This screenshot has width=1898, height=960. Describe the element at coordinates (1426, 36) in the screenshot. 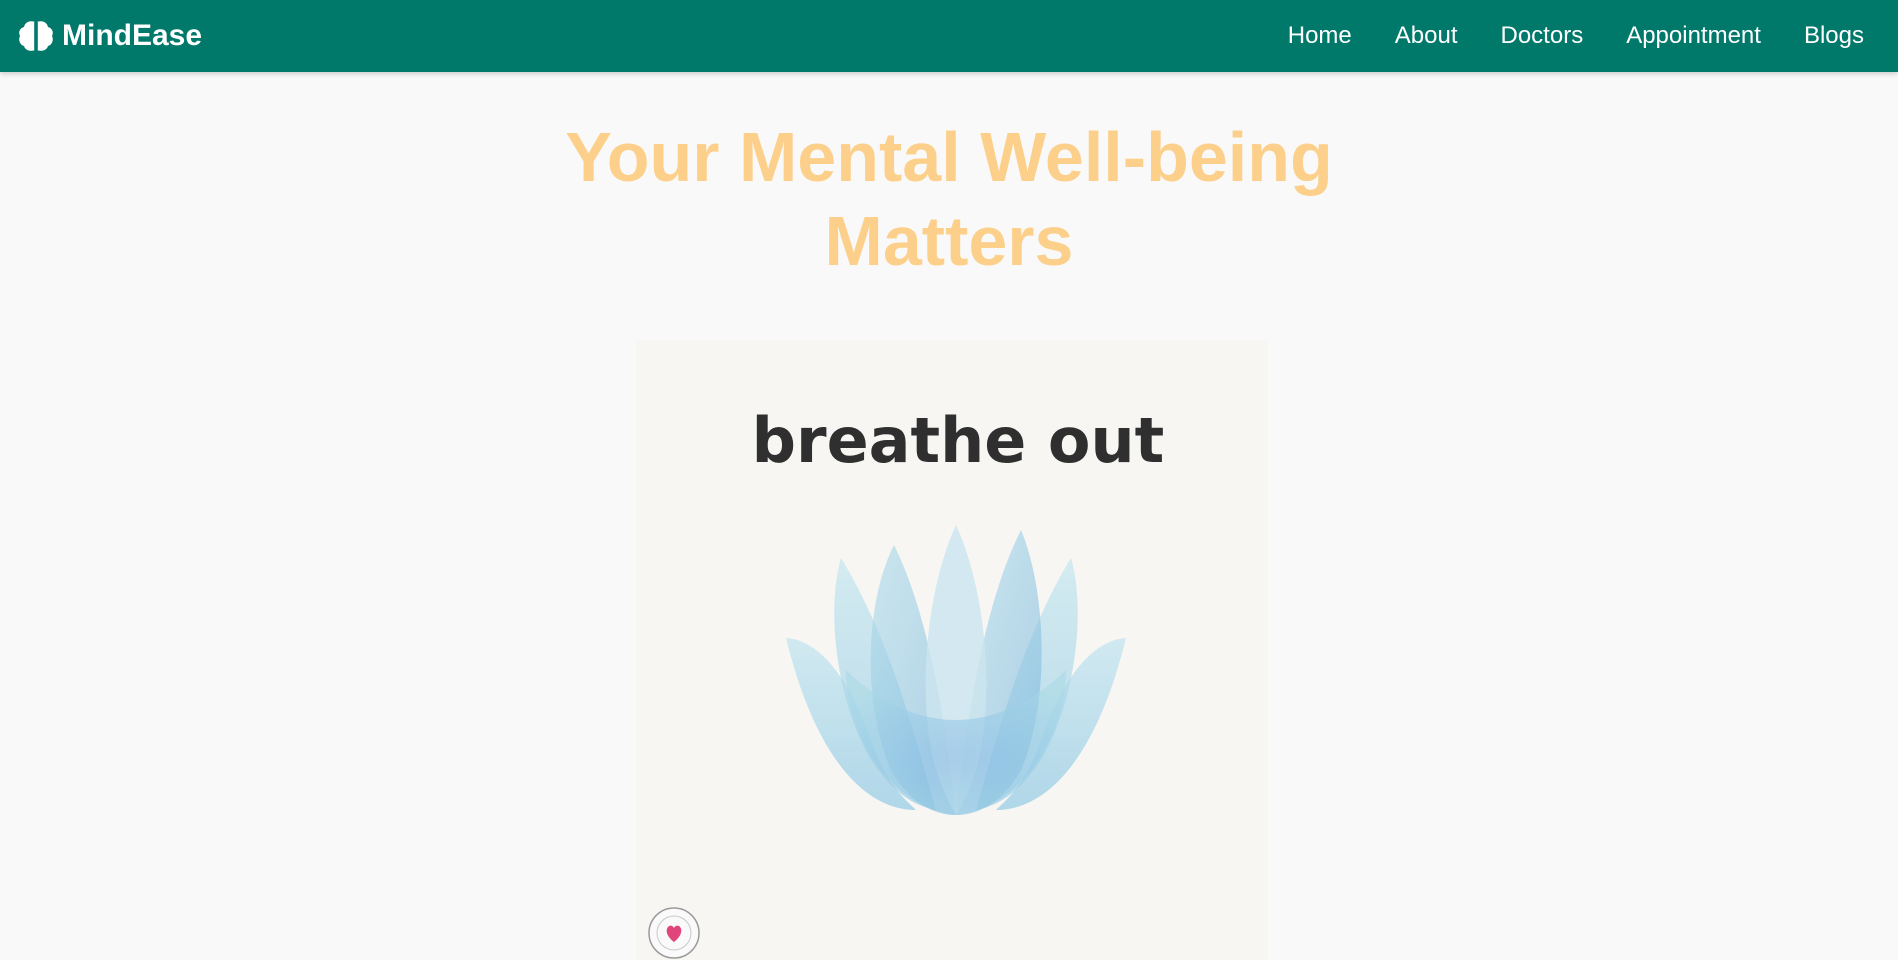

I see `nav-link-about: About` at that location.